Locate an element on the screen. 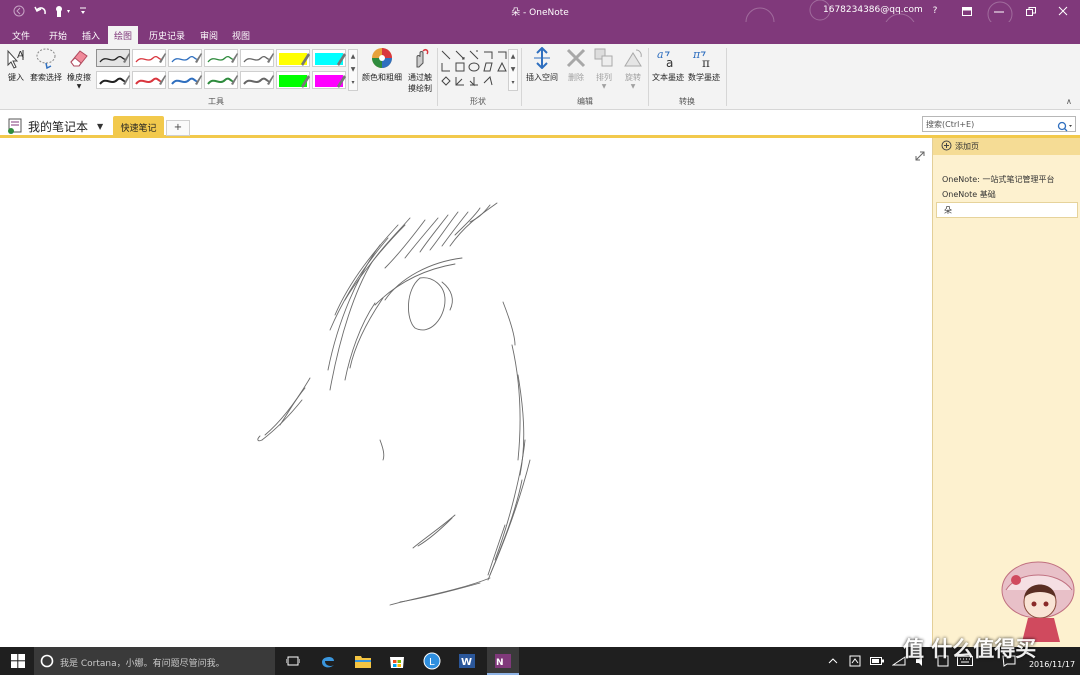  tray-app-icon is located at coordinates (855, 661).